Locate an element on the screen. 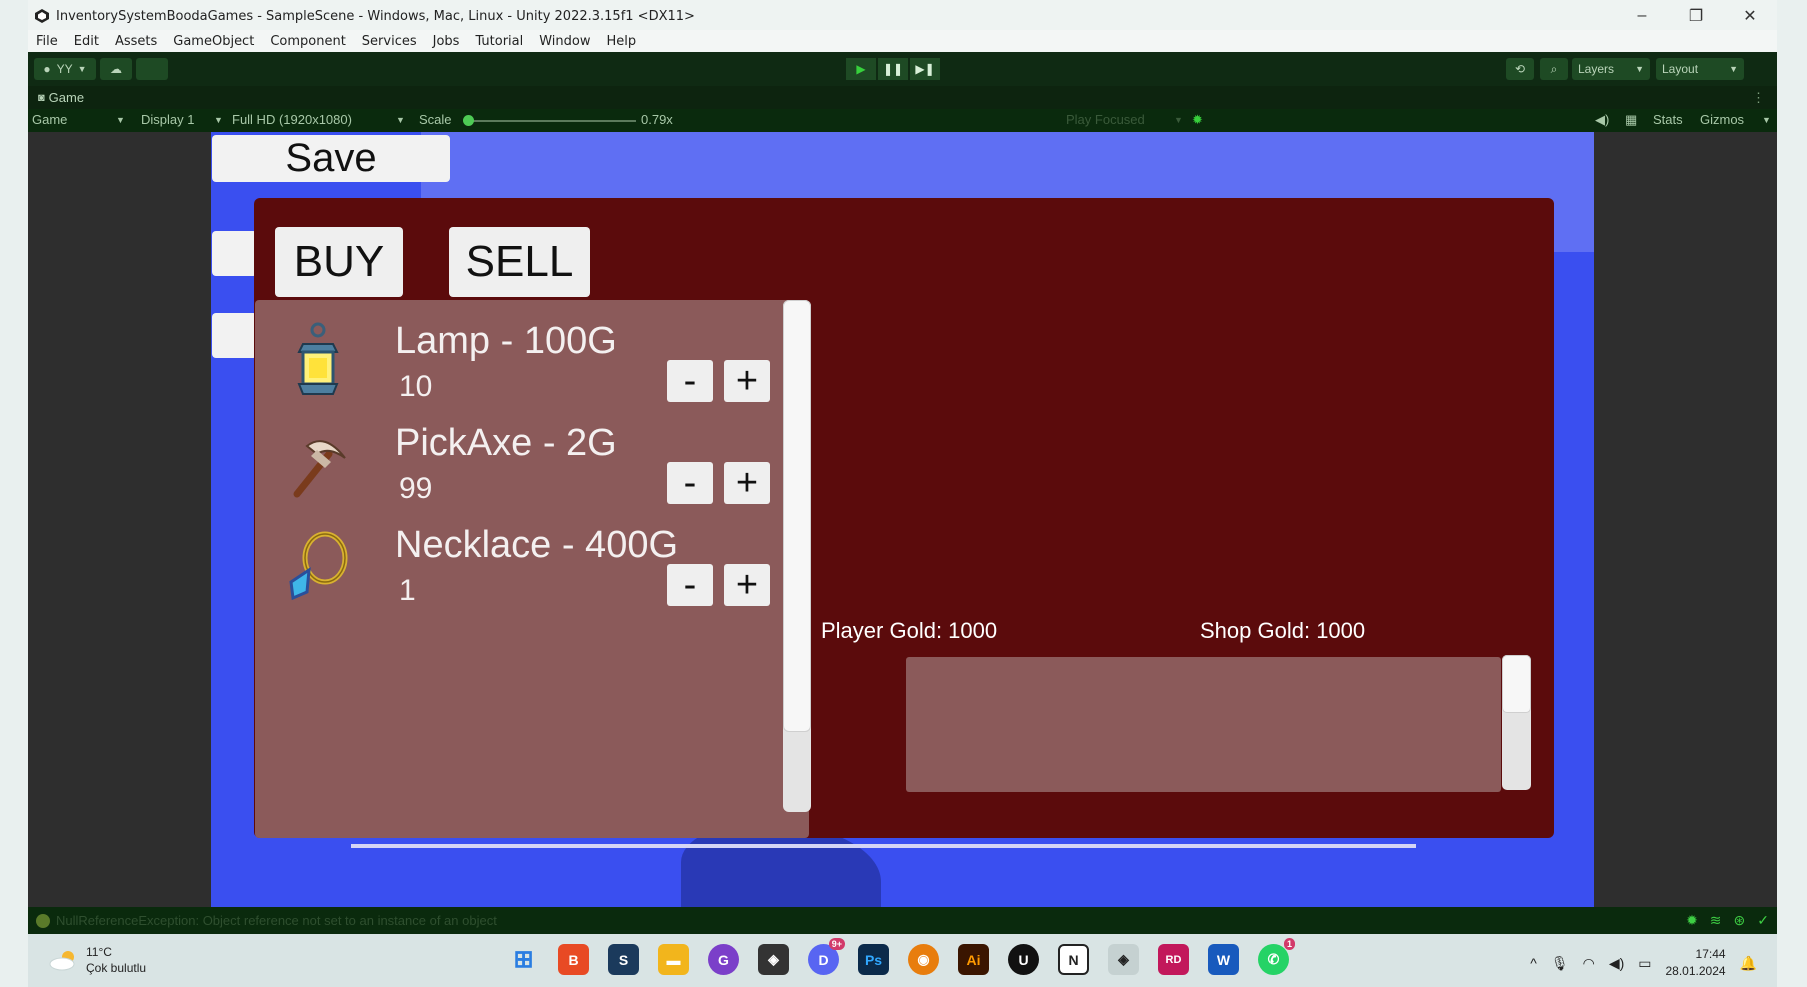  restore-button: ❐ is located at coordinates (1696, 16).